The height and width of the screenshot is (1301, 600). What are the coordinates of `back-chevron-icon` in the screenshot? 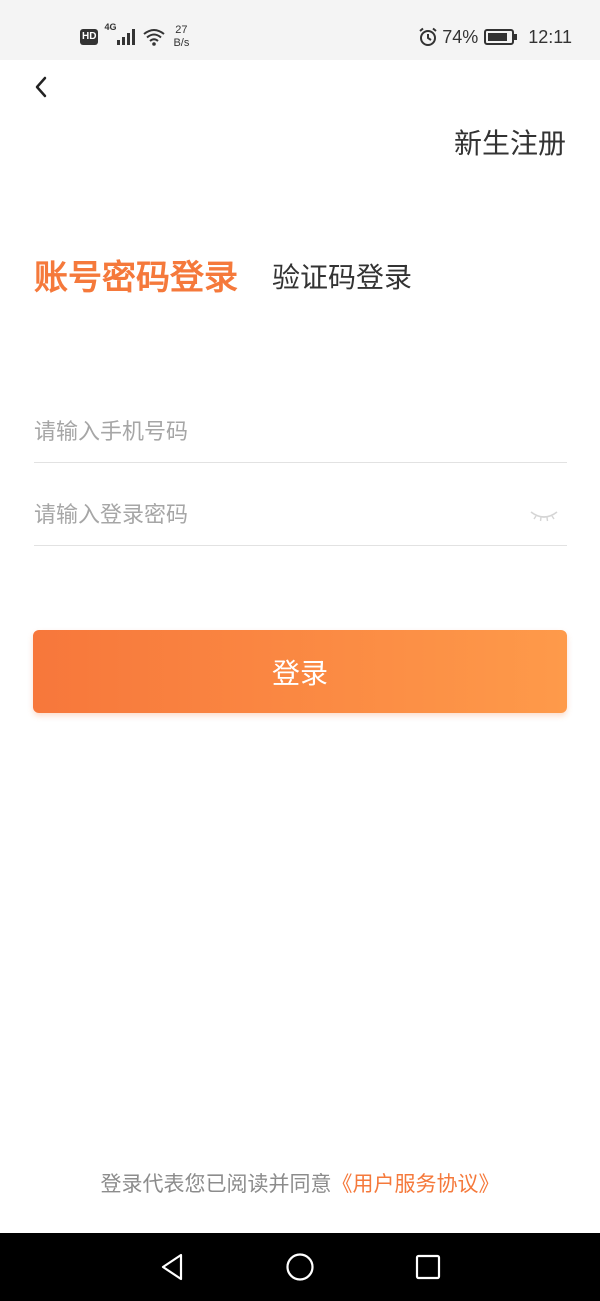 It's located at (41, 87).